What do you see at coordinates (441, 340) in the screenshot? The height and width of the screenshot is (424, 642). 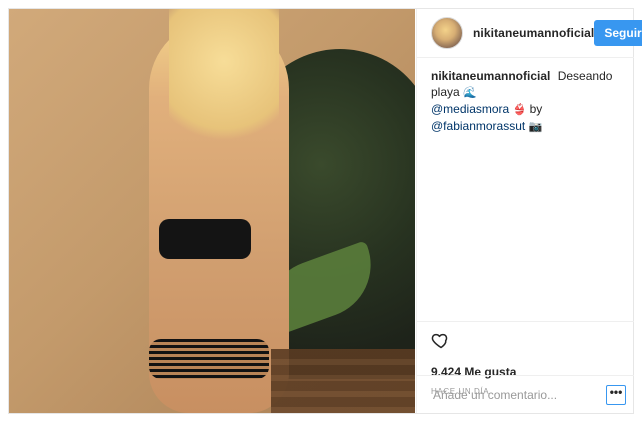 I see `heart-icon` at bounding box center [441, 340].